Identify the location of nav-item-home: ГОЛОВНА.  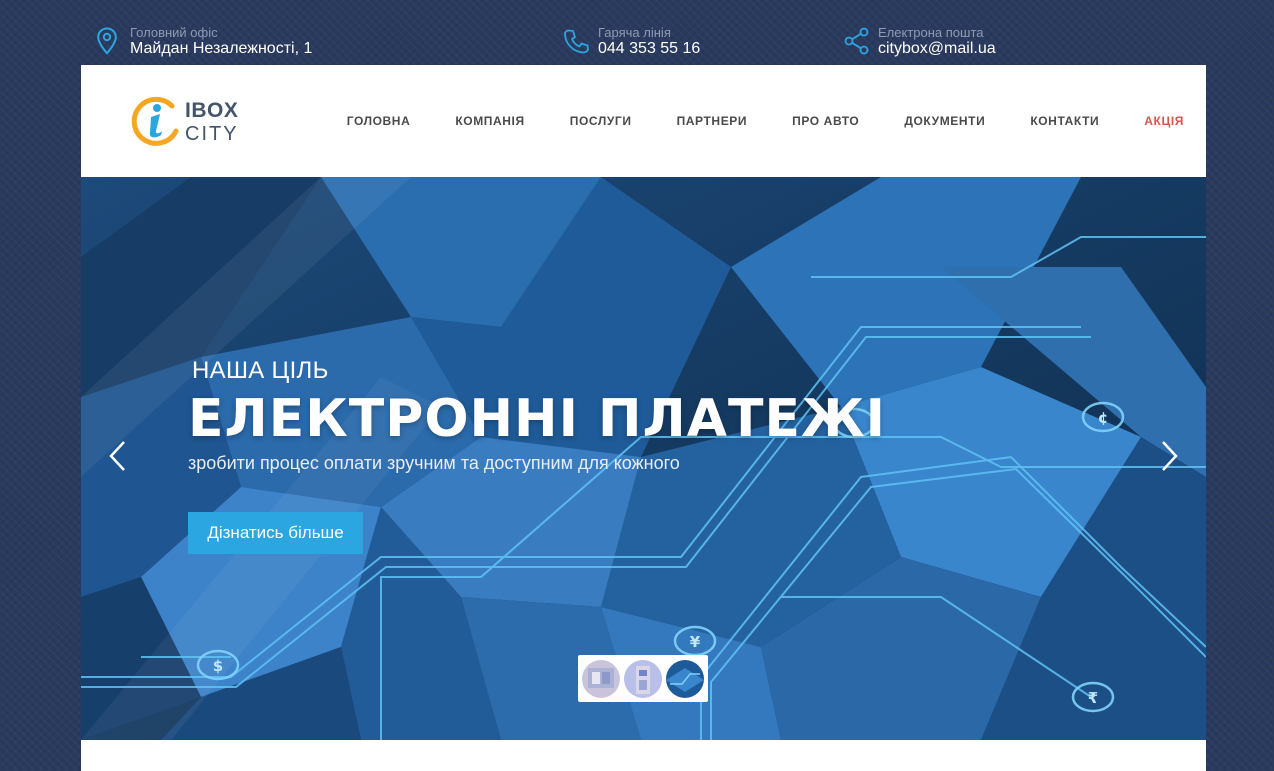
(379, 121).